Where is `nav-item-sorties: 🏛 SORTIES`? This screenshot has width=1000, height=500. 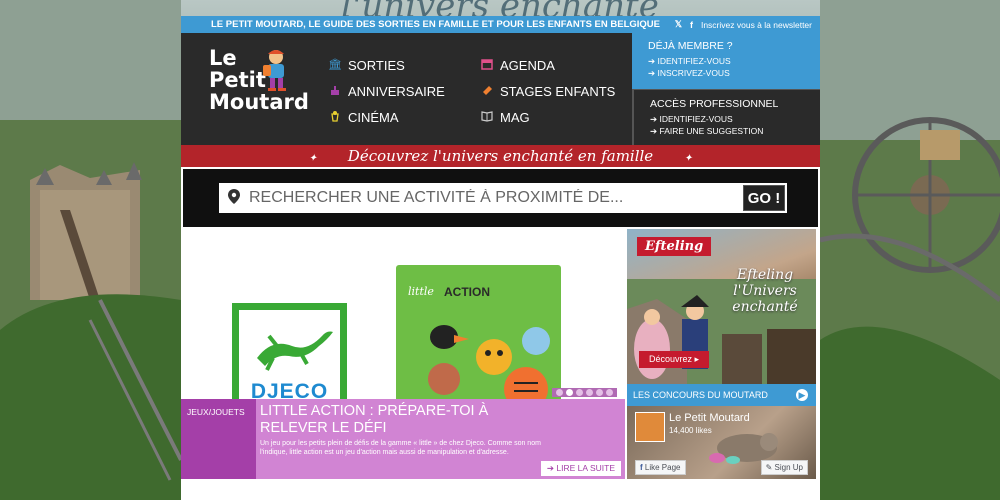 nav-item-sorties: 🏛 SORTIES is located at coordinates (404, 65).